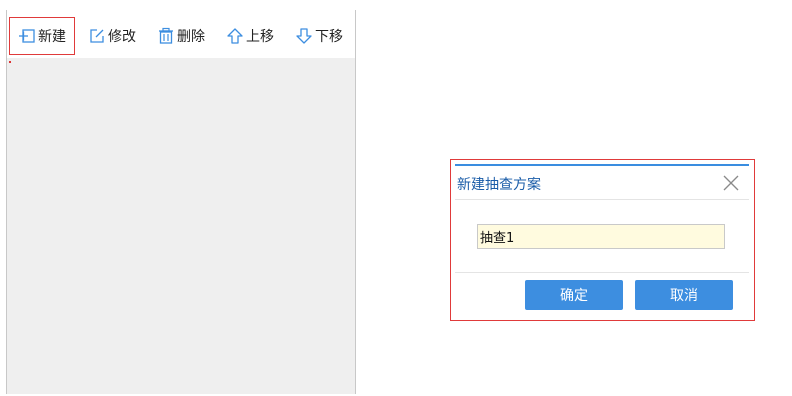 The width and height of the screenshot is (792, 396). What do you see at coordinates (191, 37) in the screenshot?
I see `delete-button-label: 删除` at bounding box center [191, 37].